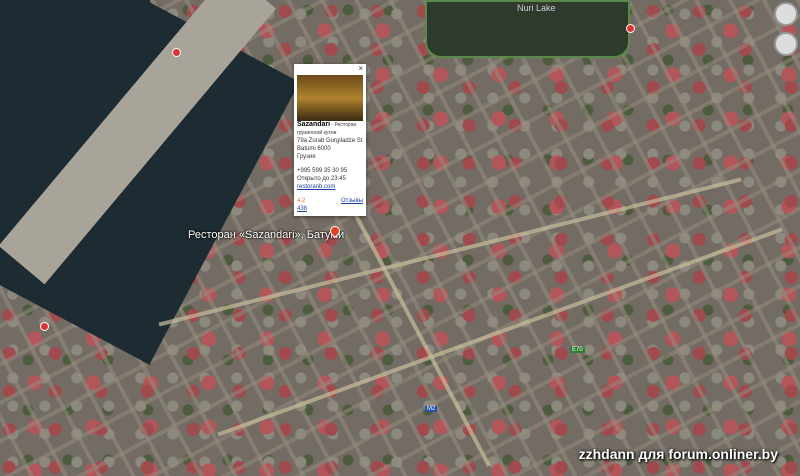 The height and width of the screenshot is (476, 800). What do you see at coordinates (321, 179) in the screenshot?
I see `opening-hours: Открыто до 23:45` at bounding box center [321, 179].